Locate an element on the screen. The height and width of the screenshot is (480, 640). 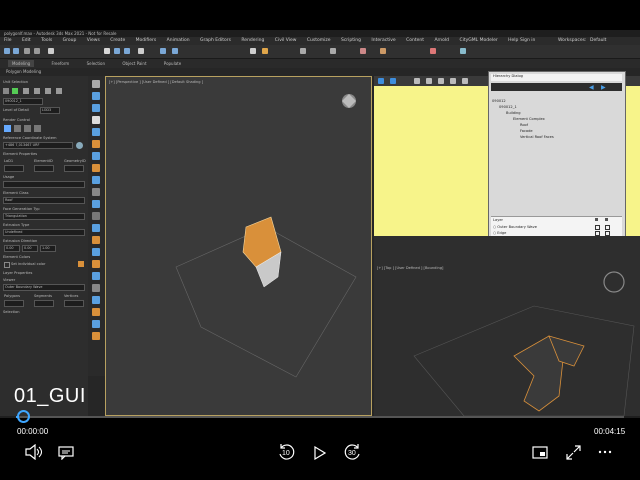
citygml-icon is located at coordinates (463, 51).